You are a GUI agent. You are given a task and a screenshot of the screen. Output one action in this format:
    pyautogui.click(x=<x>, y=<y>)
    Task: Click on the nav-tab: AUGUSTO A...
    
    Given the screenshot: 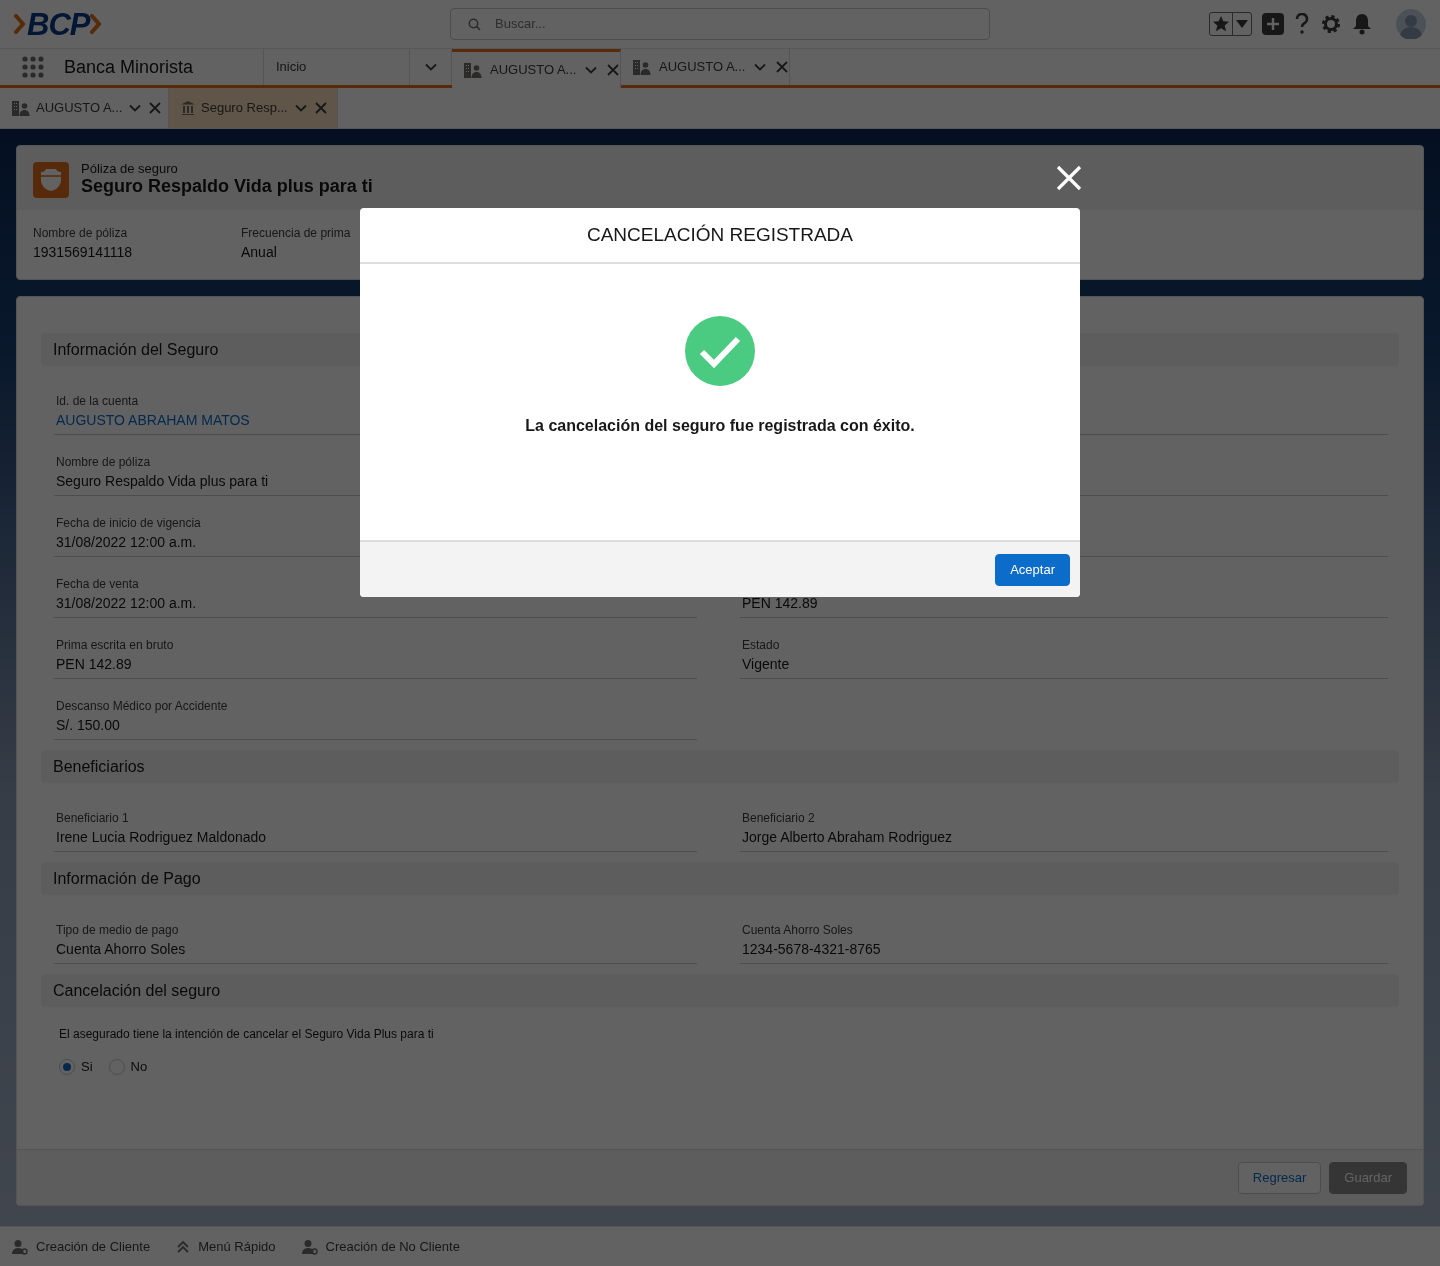 What is the action you would take?
    pyautogui.click(x=536, y=68)
    